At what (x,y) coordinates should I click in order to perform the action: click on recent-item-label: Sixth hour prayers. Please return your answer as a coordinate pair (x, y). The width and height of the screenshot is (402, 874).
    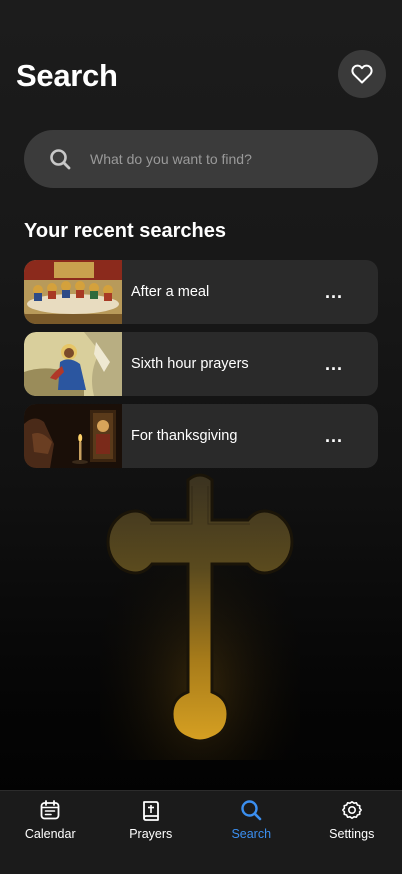
    Looking at the image, I should click on (190, 364).